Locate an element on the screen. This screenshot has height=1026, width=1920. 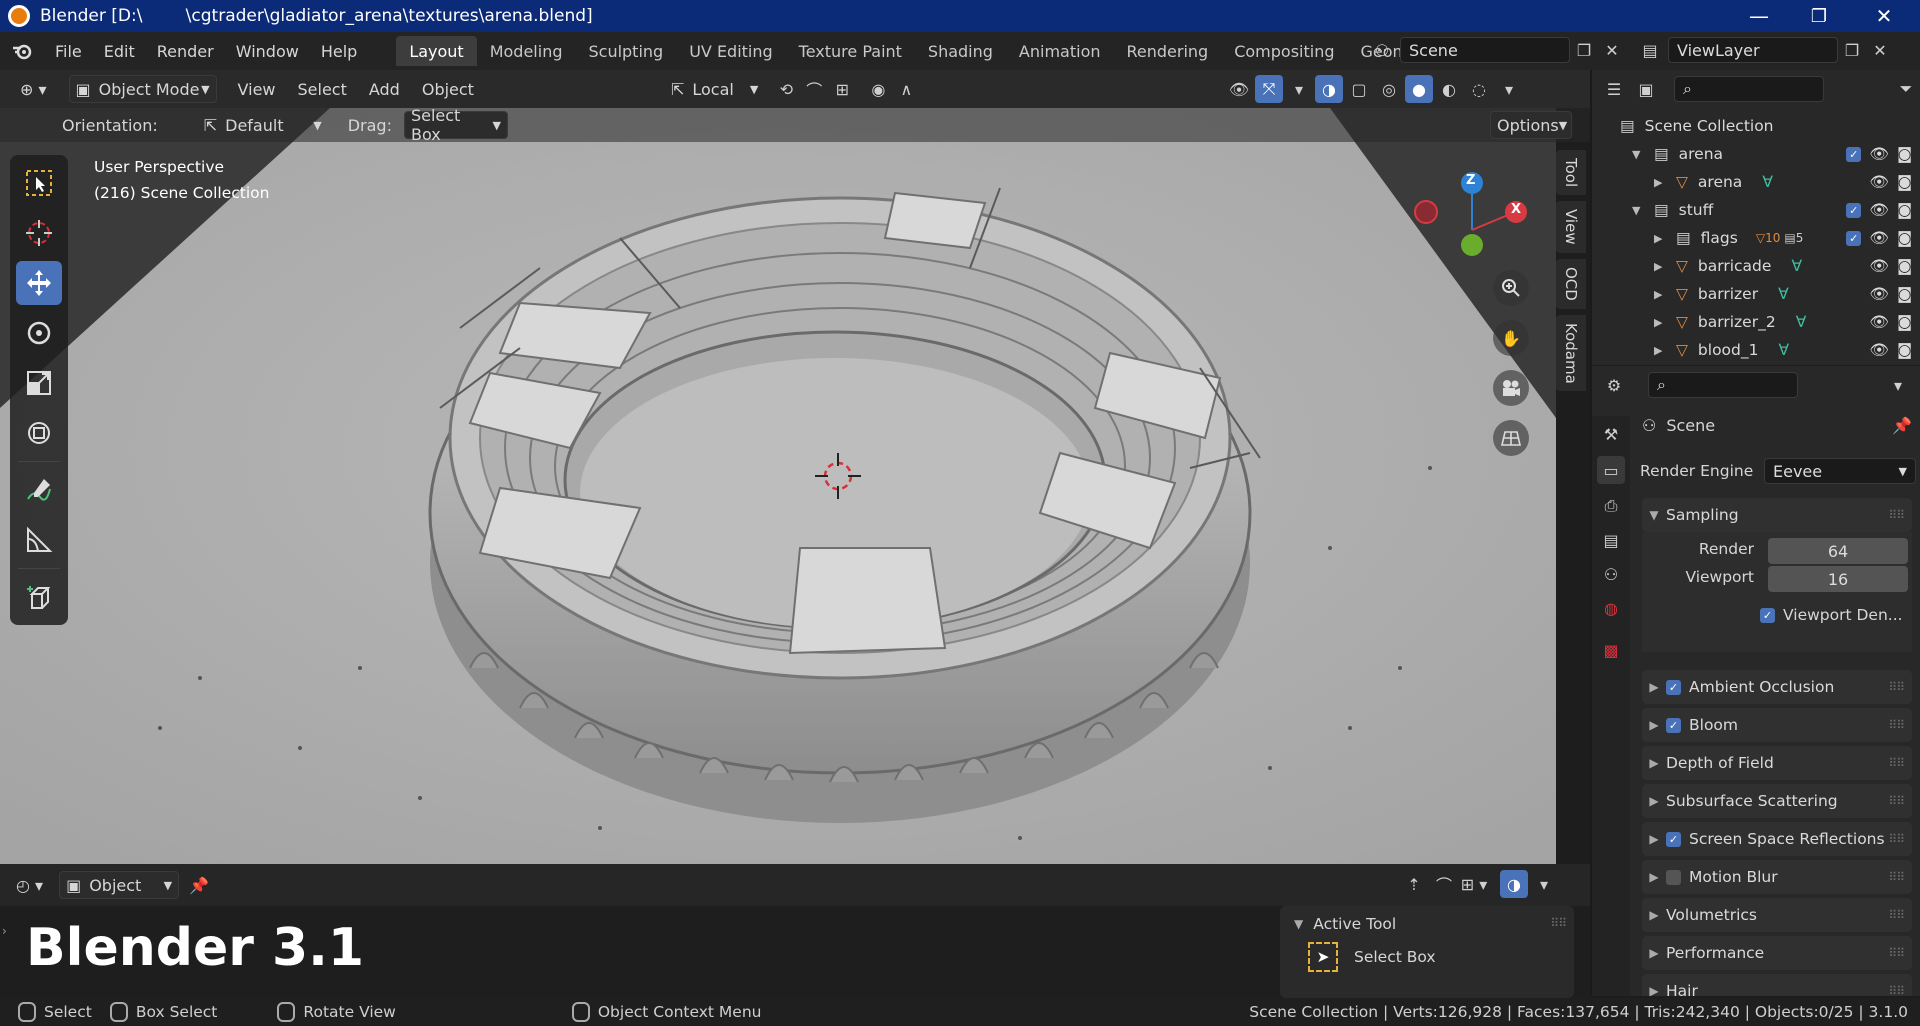
world-tab-icon: ◍ is located at coordinates (1611, 608).